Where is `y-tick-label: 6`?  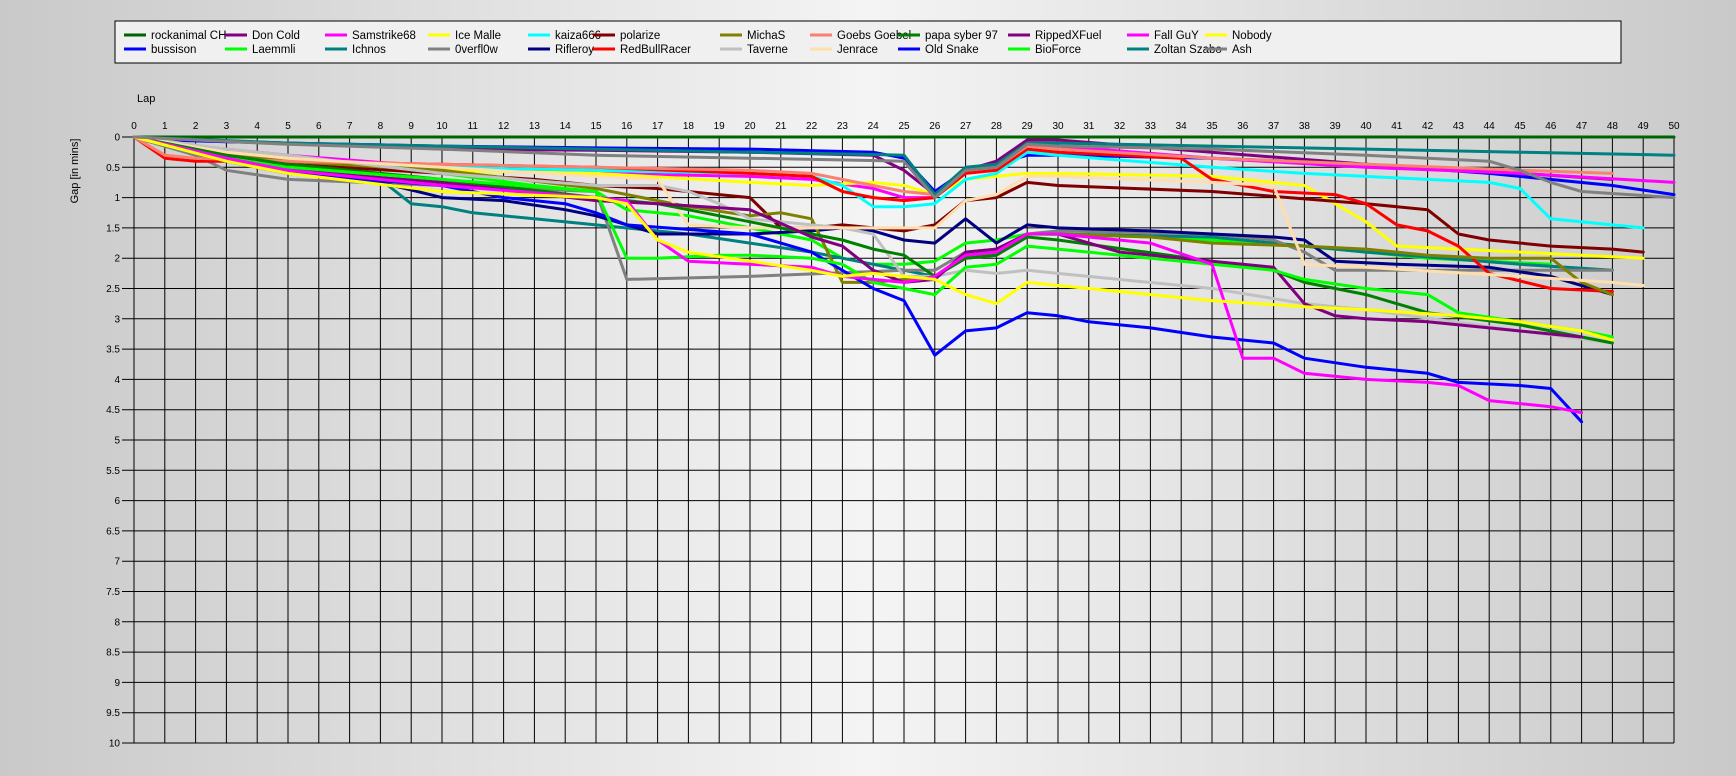 y-tick-label: 6 is located at coordinates (117, 501).